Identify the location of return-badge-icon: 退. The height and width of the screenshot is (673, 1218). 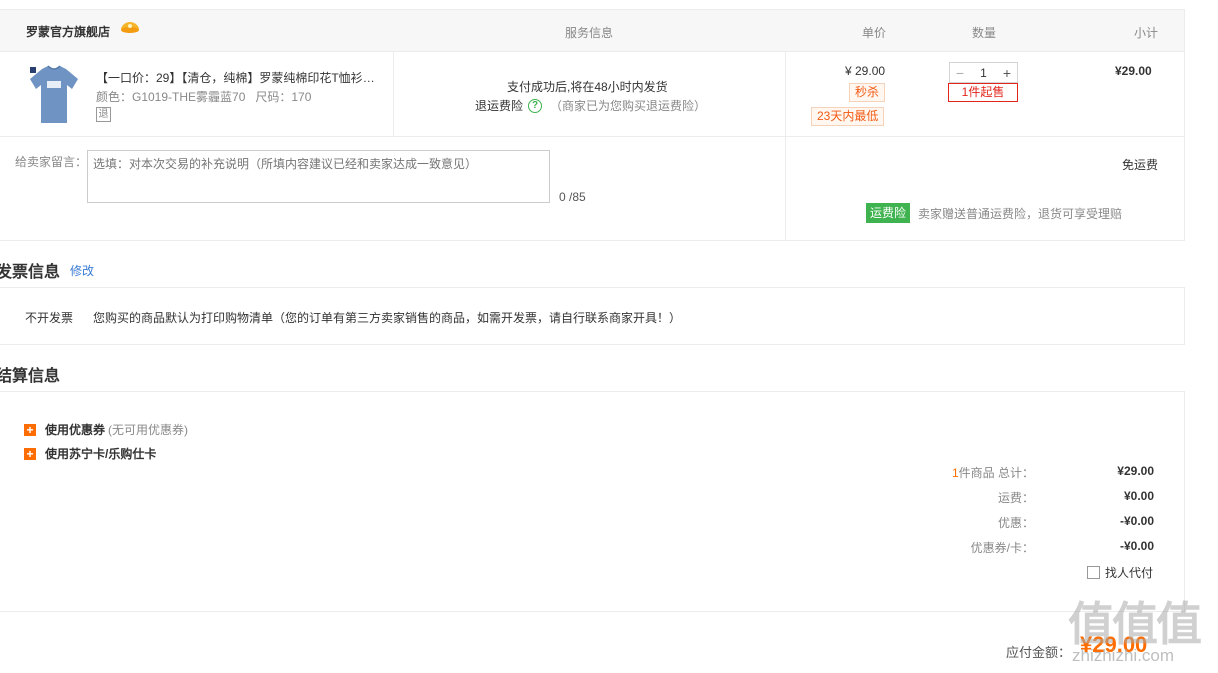
(103, 114).